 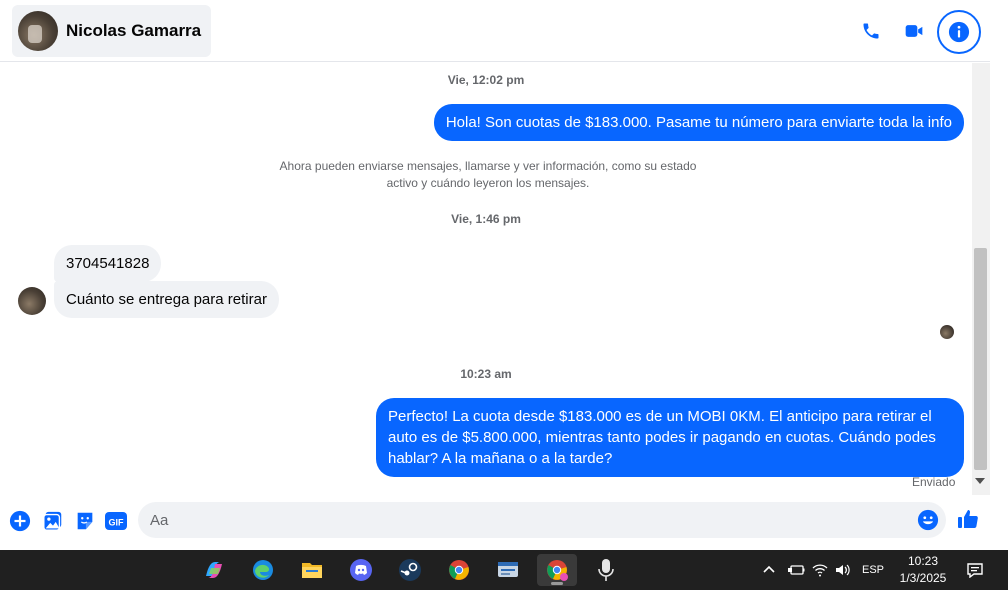 I want to click on emoji-icon, so click(x=928, y=520).